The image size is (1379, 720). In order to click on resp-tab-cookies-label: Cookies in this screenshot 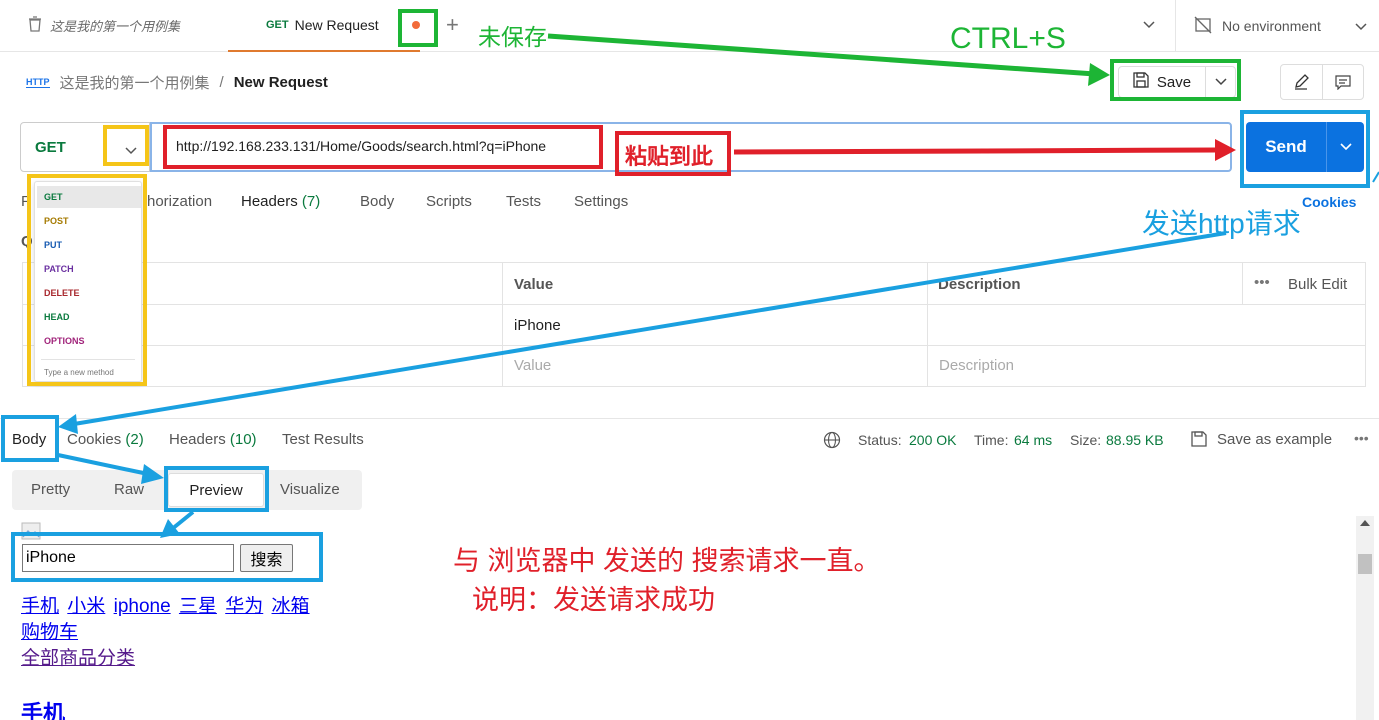, I will do `click(94, 439)`.